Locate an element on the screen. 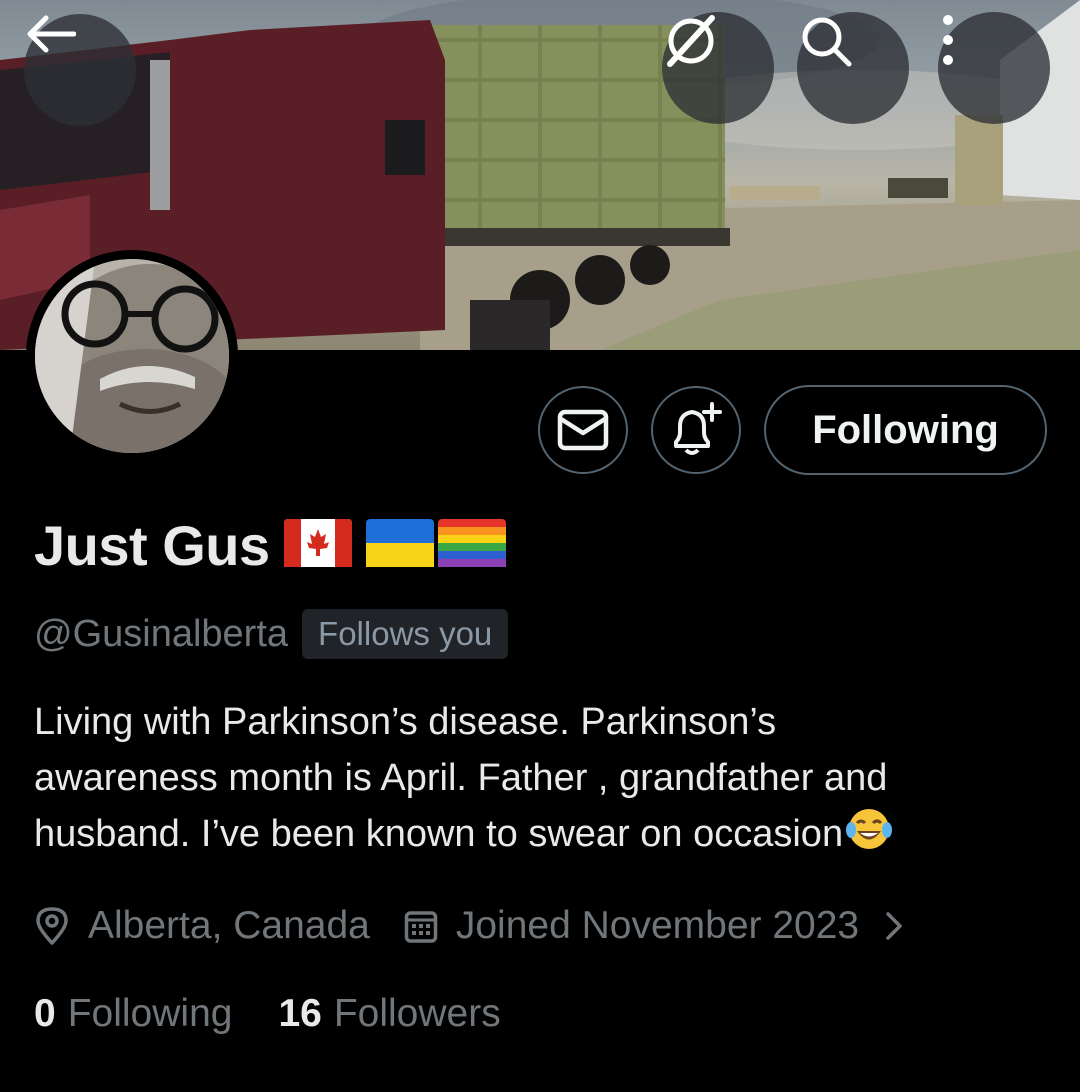  display-name: Just Gus is located at coordinates (152, 545).